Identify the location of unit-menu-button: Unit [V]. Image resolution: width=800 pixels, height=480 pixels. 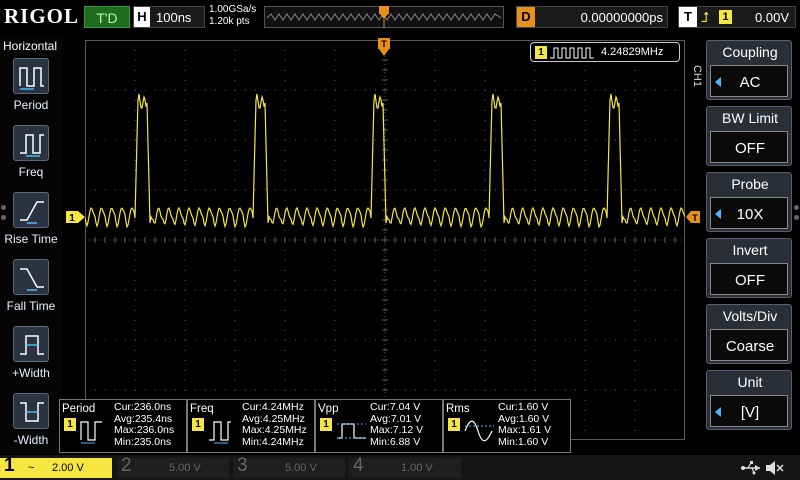
(749, 400).